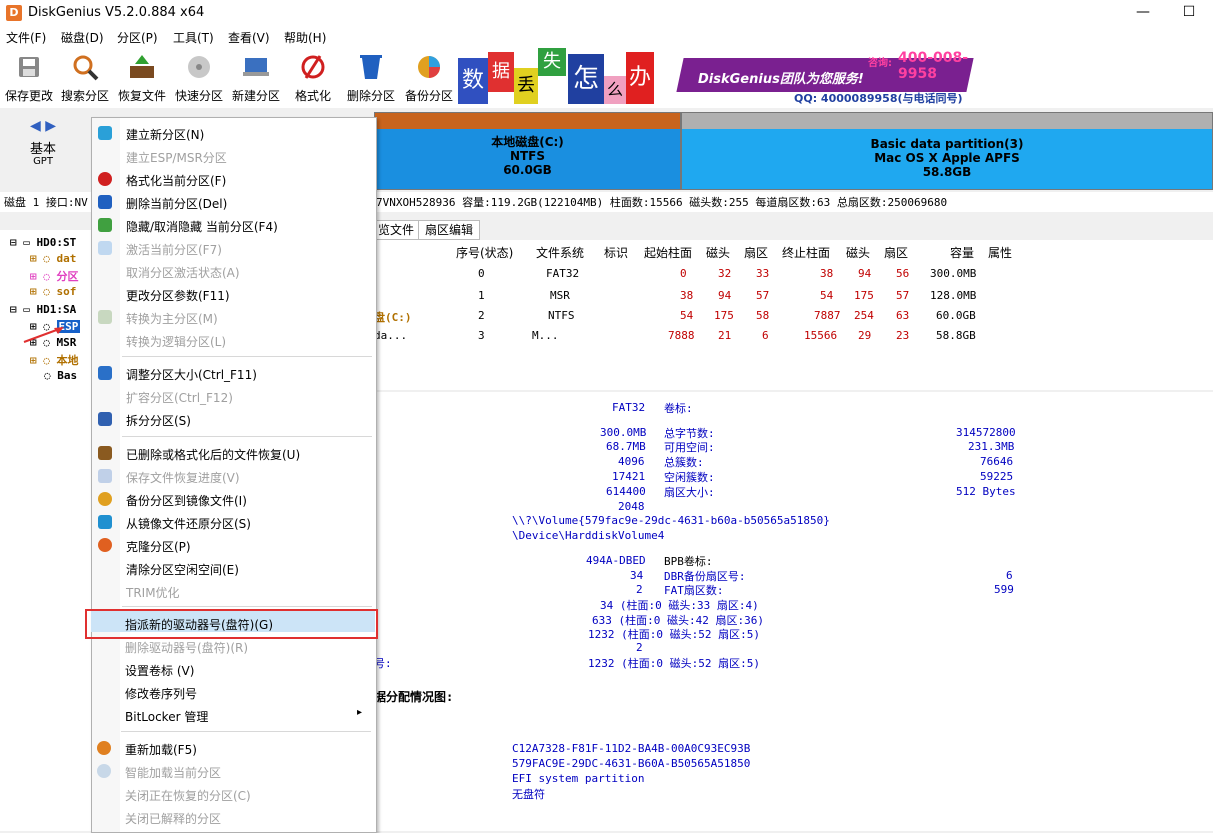 The width and height of the screenshot is (1213, 833). Describe the element at coordinates (234, 453) in the screenshot. I see `menu-item-file-recovery: 已删除或格式化后的文件恢复(U)` at that location.